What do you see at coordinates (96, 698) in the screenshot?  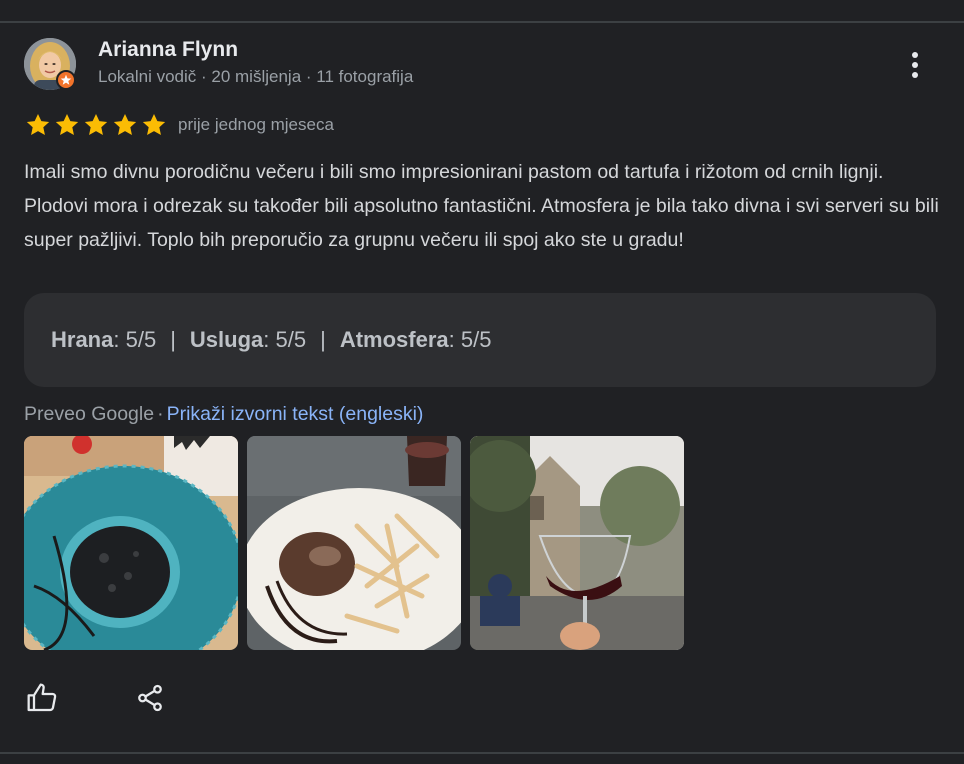 I see `review-actions` at bounding box center [96, 698].